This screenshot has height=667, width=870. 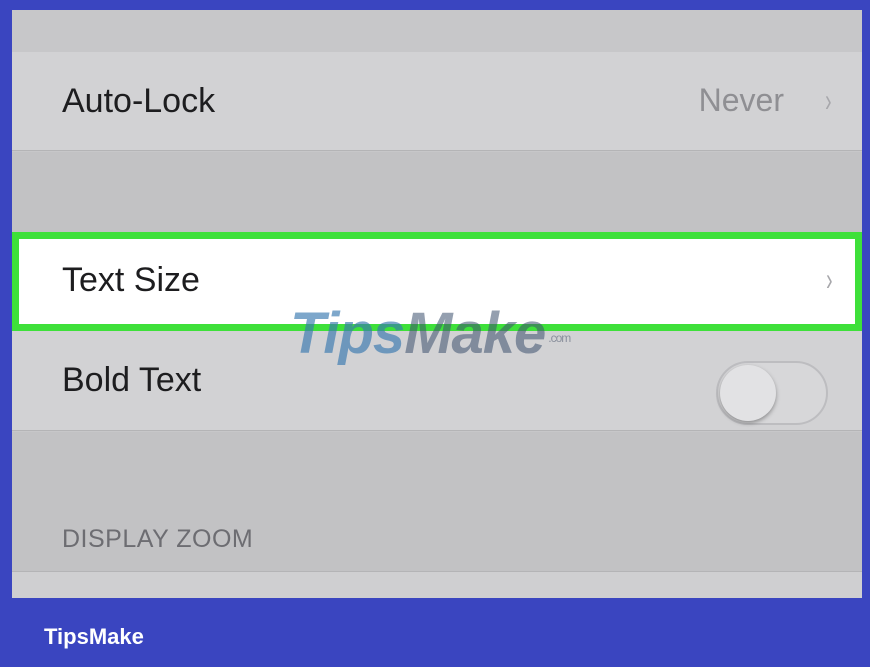 I want to click on bold-text-toggle, so click(x=772, y=393).